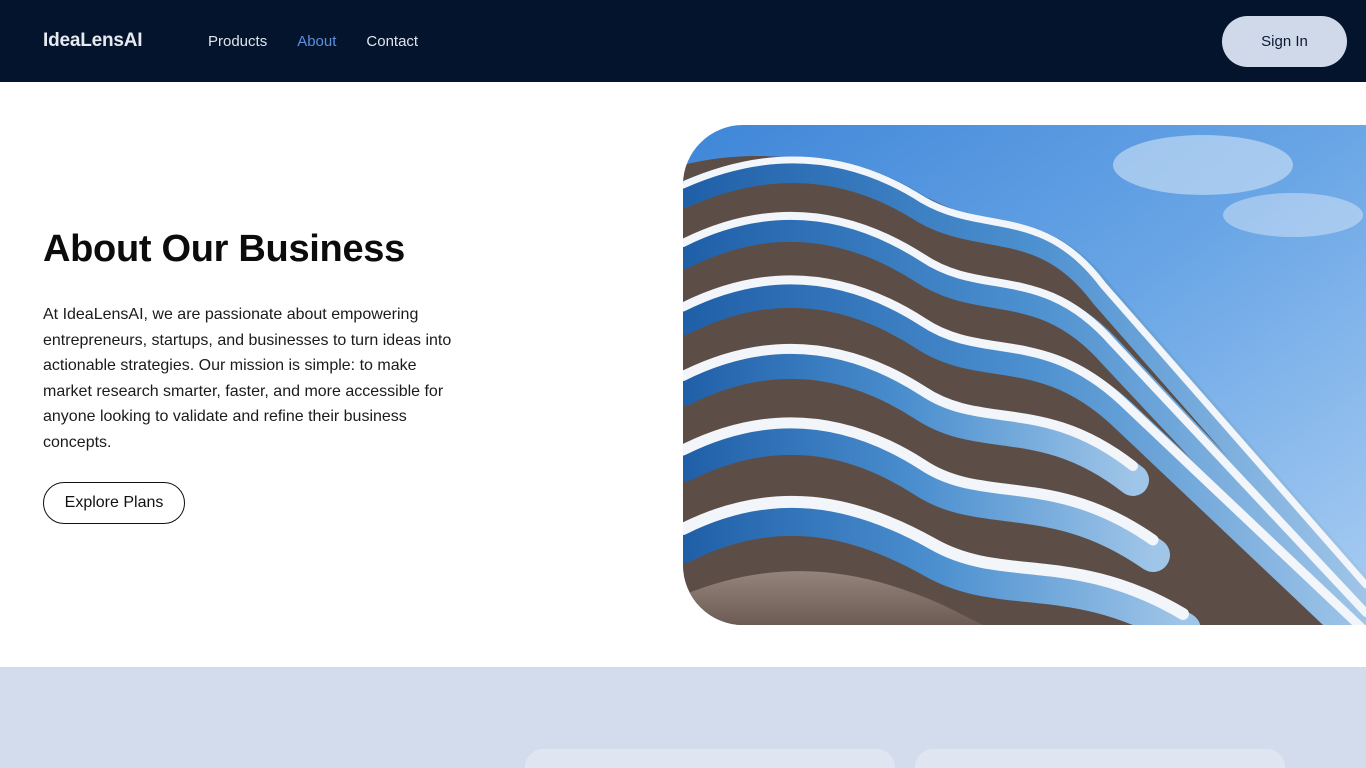 This screenshot has width=1366, height=768. Describe the element at coordinates (224, 249) in the screenshot. I see `page-title: About Our Business` at that location.